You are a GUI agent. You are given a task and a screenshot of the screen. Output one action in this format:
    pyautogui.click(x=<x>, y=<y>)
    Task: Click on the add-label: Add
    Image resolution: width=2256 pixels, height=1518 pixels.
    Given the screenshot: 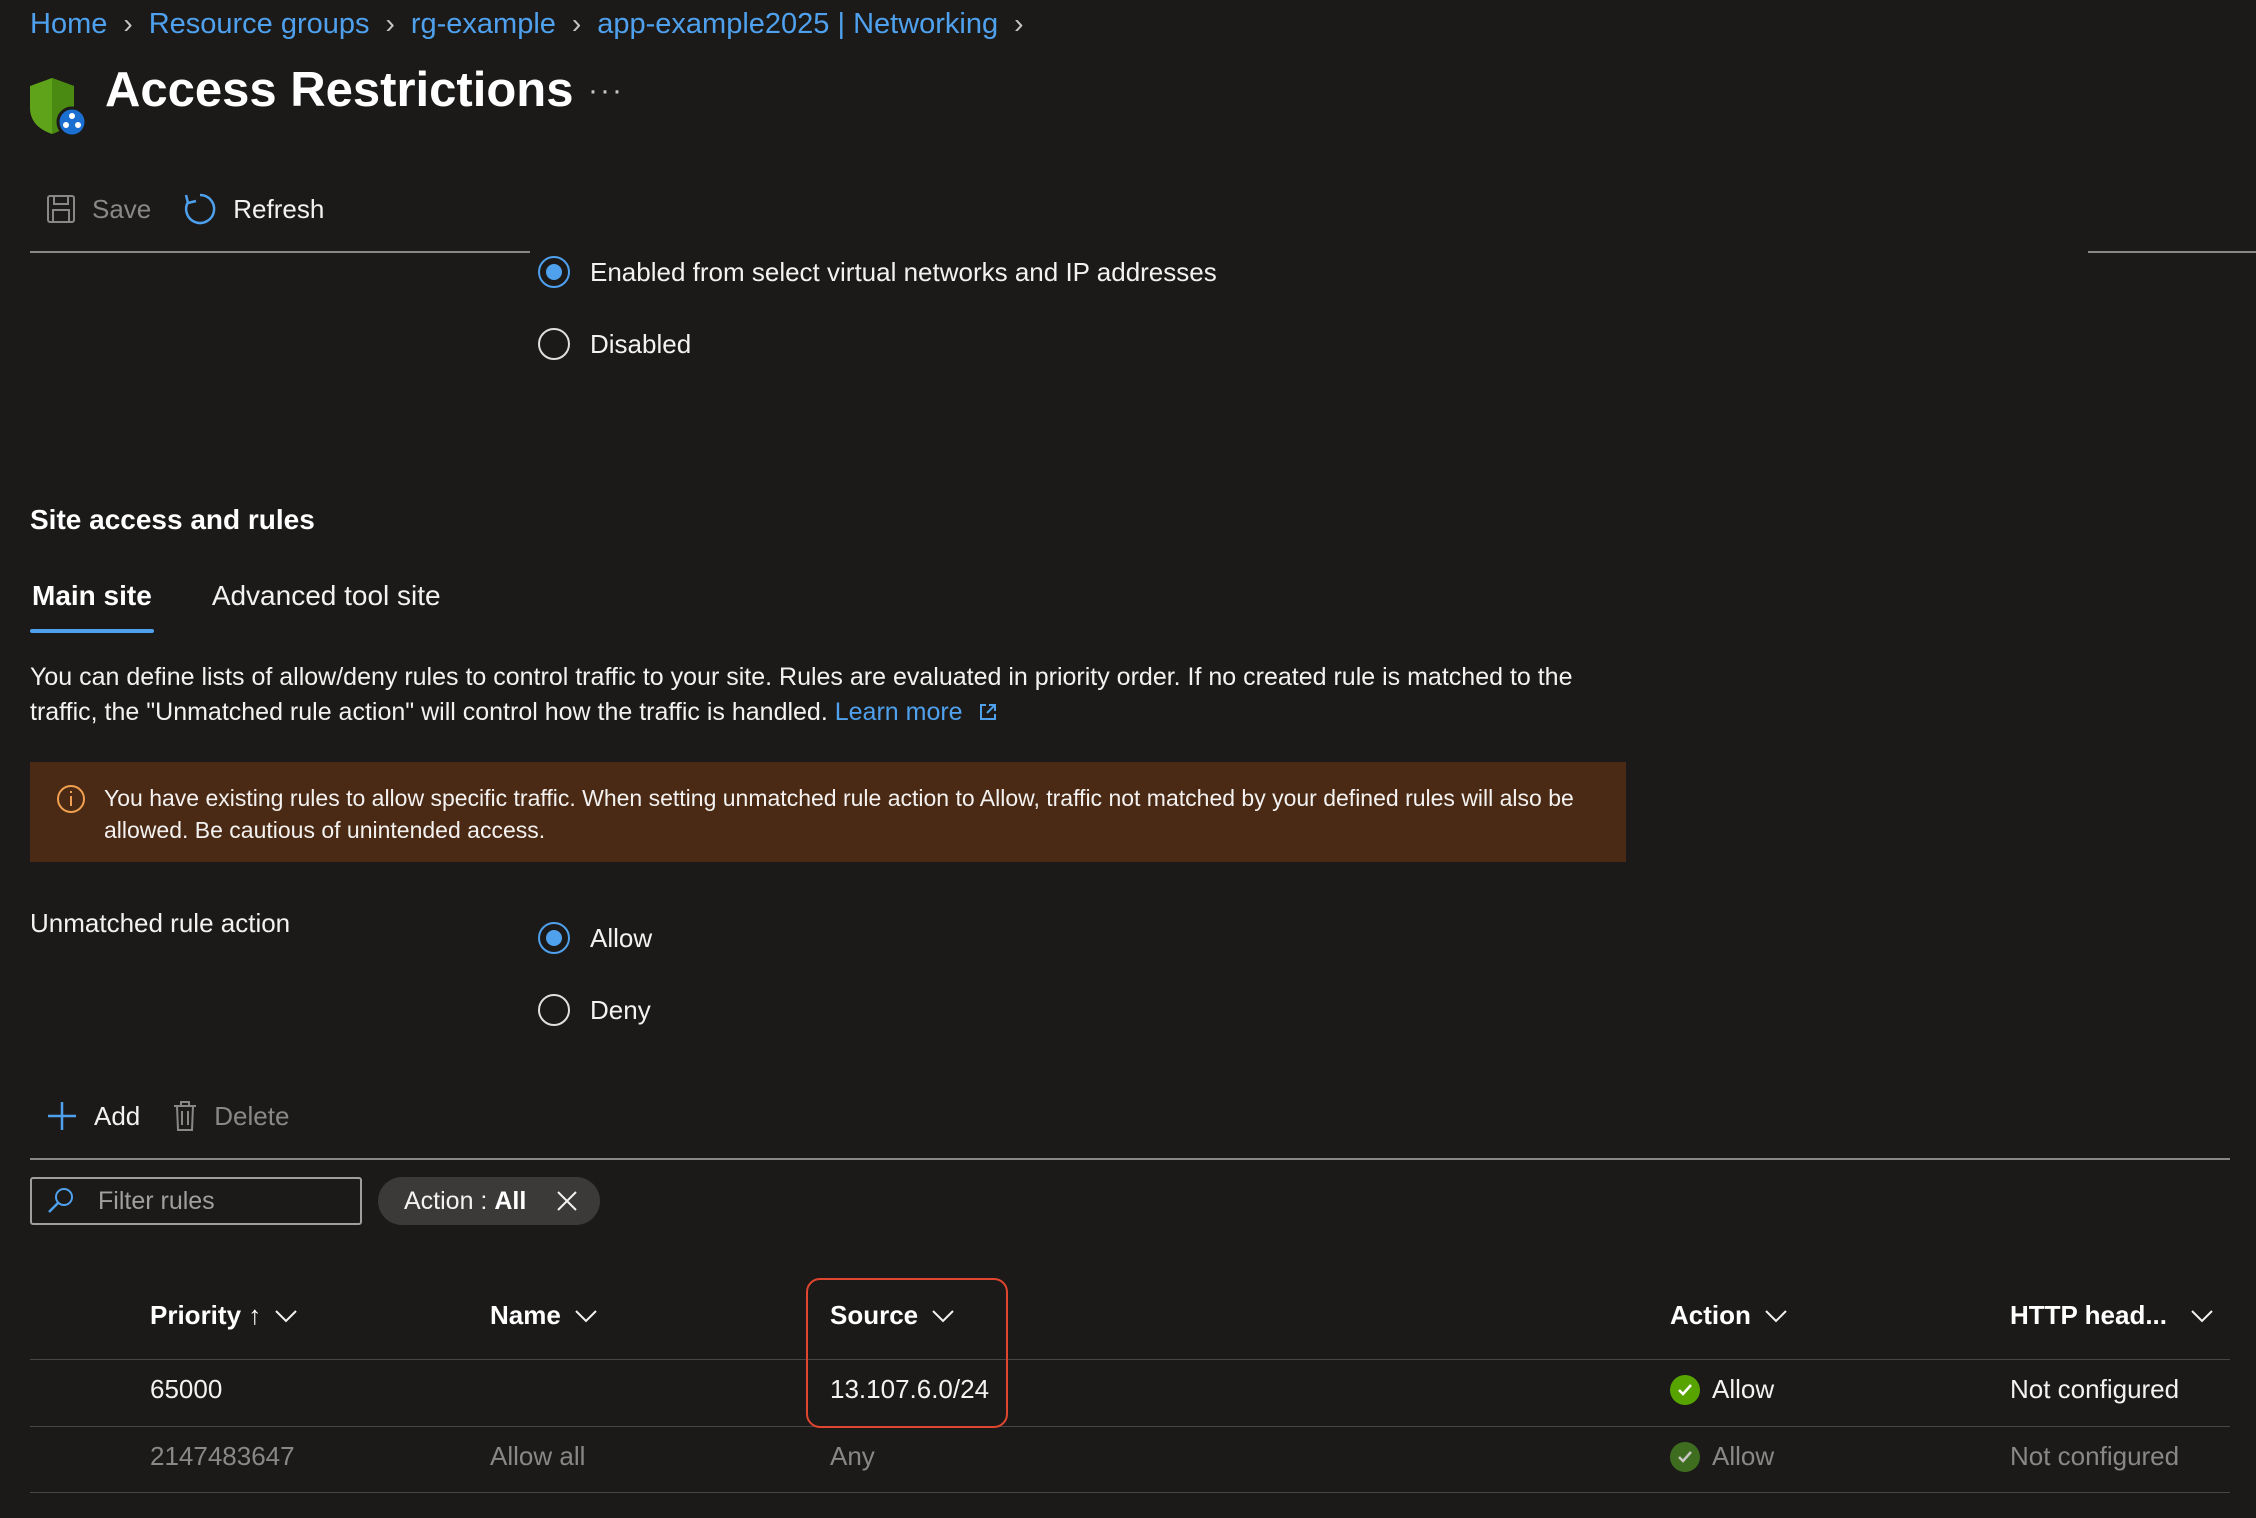 What is the action you would take?
    pyautogui.click(x=117, y=1115)
    